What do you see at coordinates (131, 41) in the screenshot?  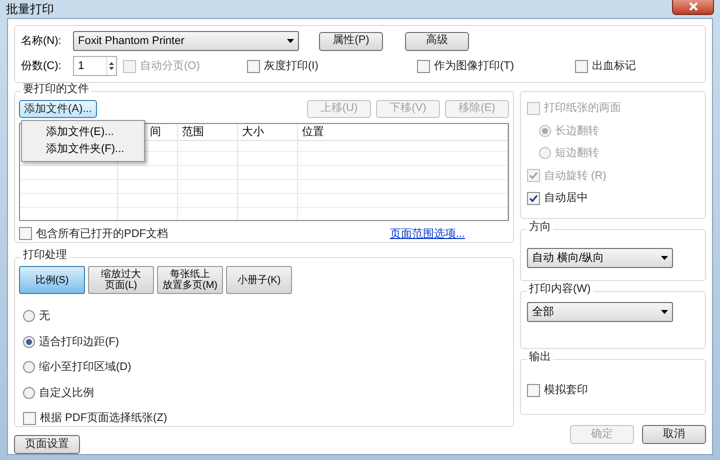 I see `dropdown-value: Foxit Phantom Printer` at bounding box center [131, 41].